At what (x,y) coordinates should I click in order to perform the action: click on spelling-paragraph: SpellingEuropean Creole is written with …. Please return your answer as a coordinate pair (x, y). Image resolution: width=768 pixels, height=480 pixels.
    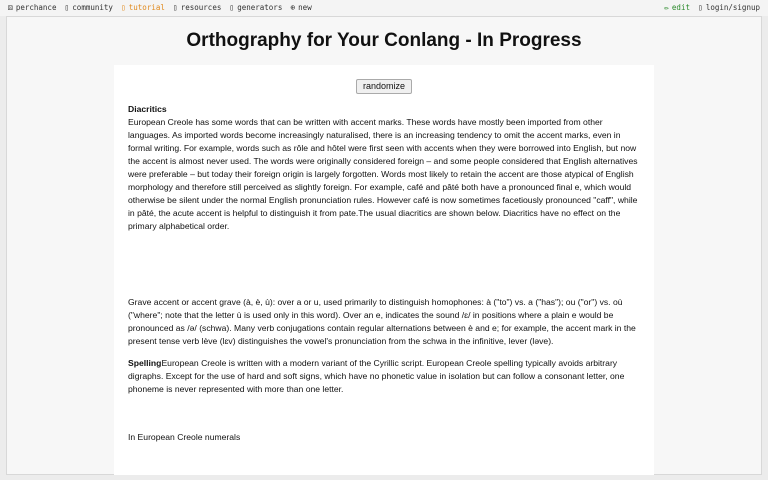
    Looking at the image, I should click on (384, 376).